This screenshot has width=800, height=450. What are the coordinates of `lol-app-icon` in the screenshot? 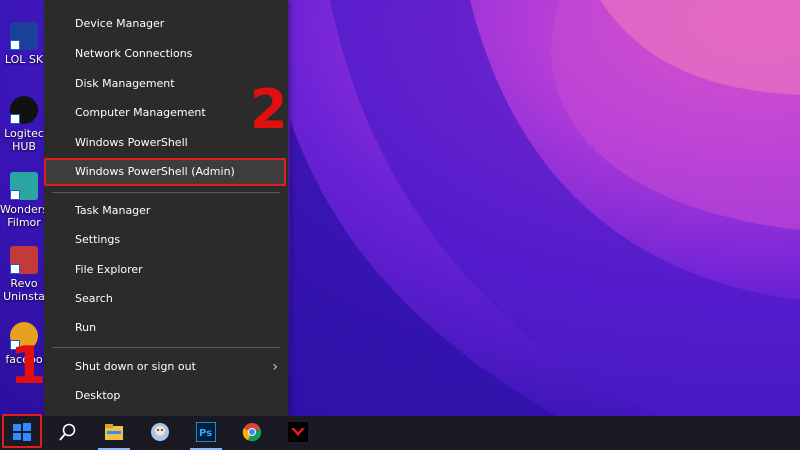 It's located at (24, 36).